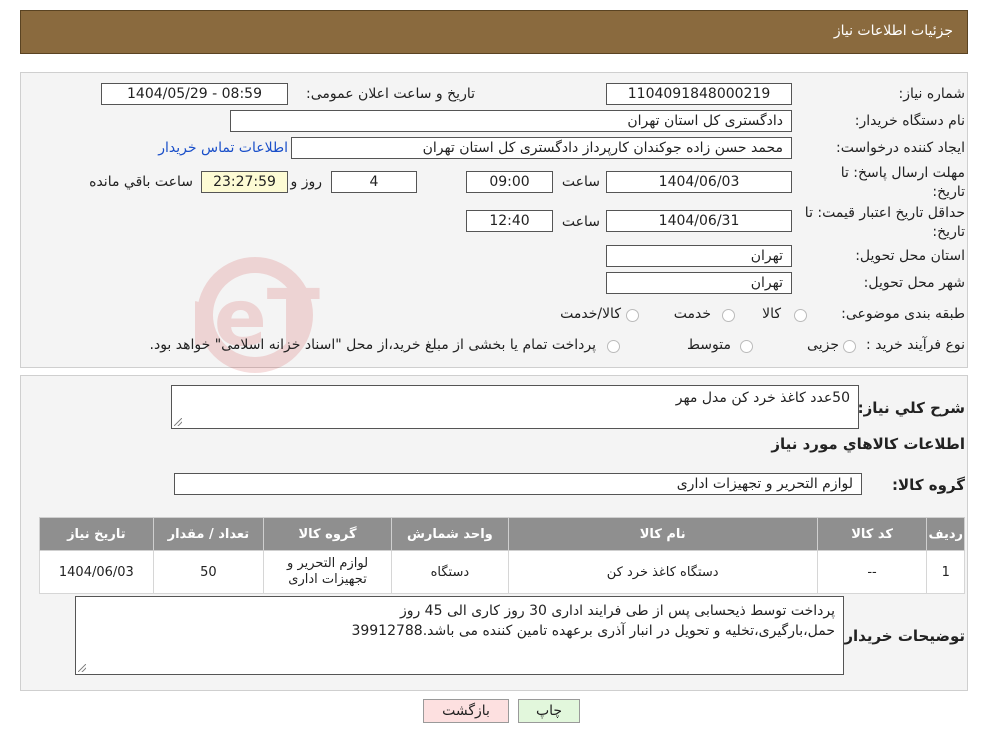 The height and width of the screenshot is (744, 985). What do you see at coordinates (450, 534) in the screenshot?
I see `col-unit: واحد شمارش` at bounding box center [450, 534].